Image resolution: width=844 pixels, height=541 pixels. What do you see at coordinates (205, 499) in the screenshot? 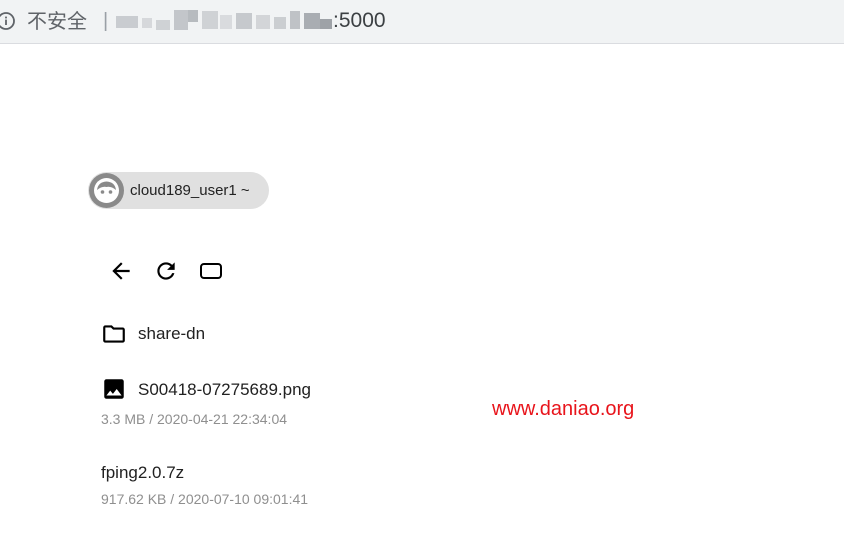
I see `file-meta: 917.62 KB / 2020-07-10 09:01:41` at bounding box center [205, 499].